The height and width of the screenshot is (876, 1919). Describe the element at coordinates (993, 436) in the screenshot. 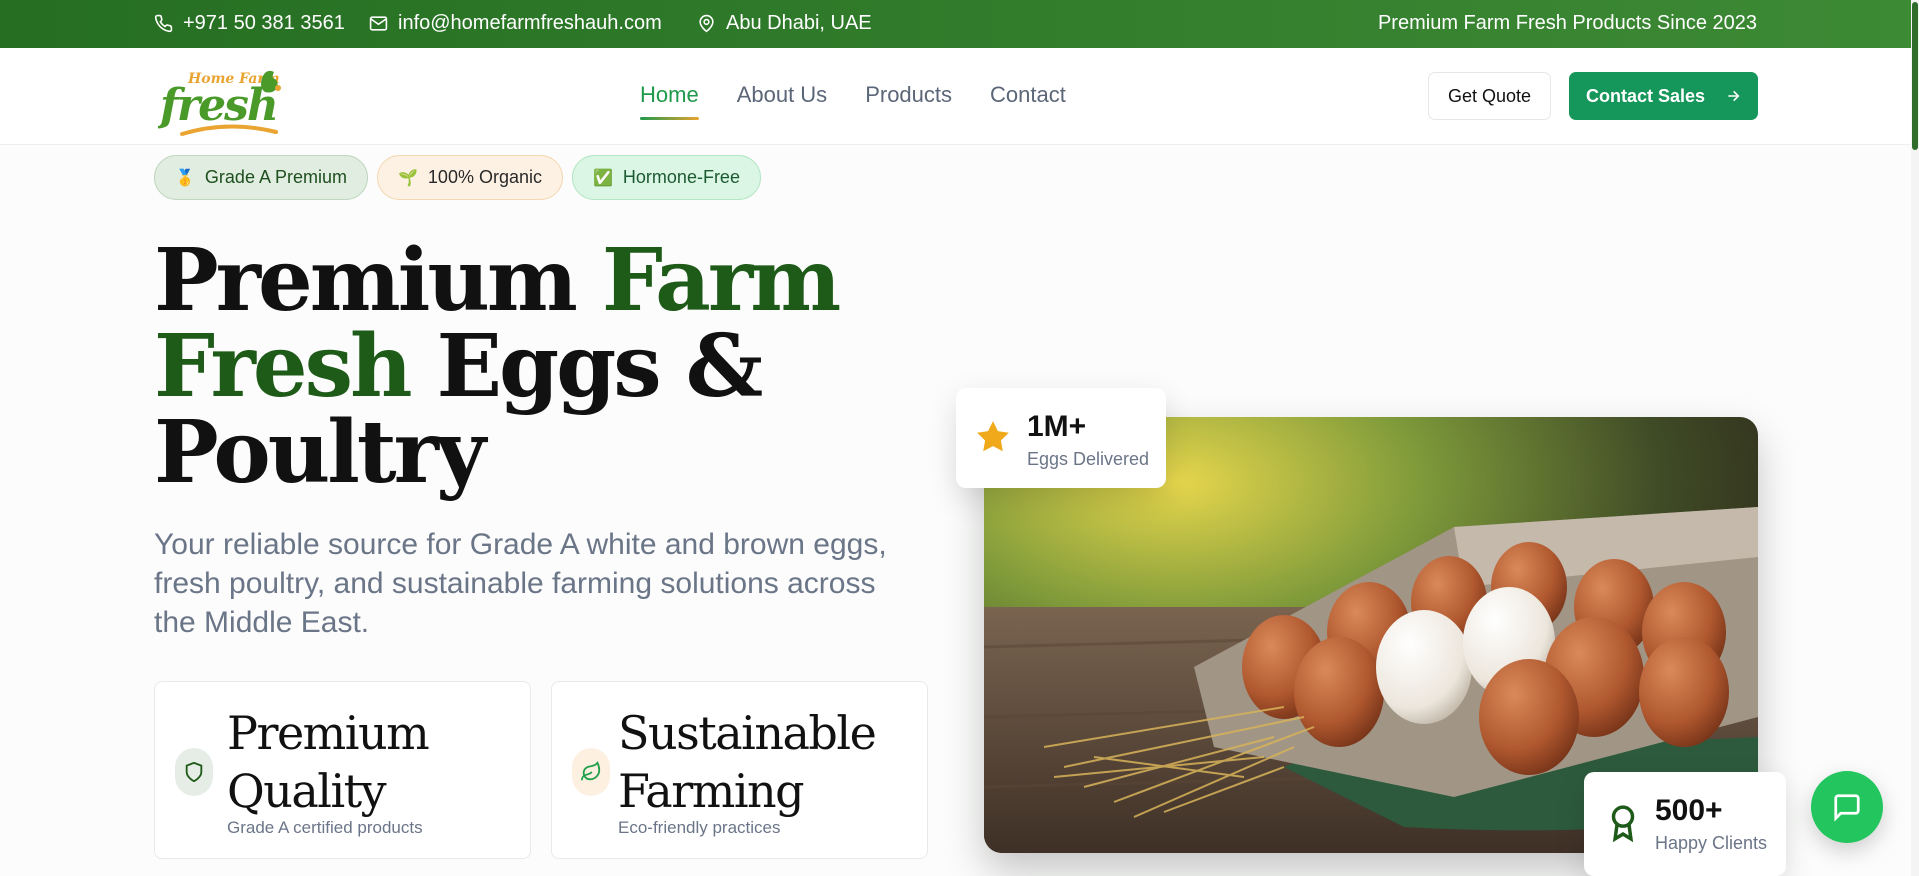

I see `star-icon` at that location.